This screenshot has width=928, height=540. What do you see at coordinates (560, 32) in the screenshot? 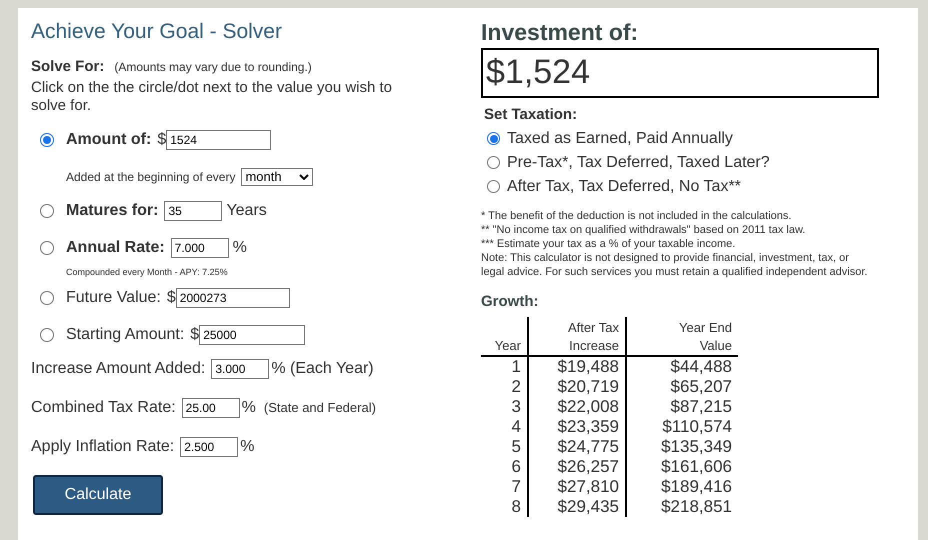
I see `investment-heading: Investment of:` at bounding box center [560, 32].